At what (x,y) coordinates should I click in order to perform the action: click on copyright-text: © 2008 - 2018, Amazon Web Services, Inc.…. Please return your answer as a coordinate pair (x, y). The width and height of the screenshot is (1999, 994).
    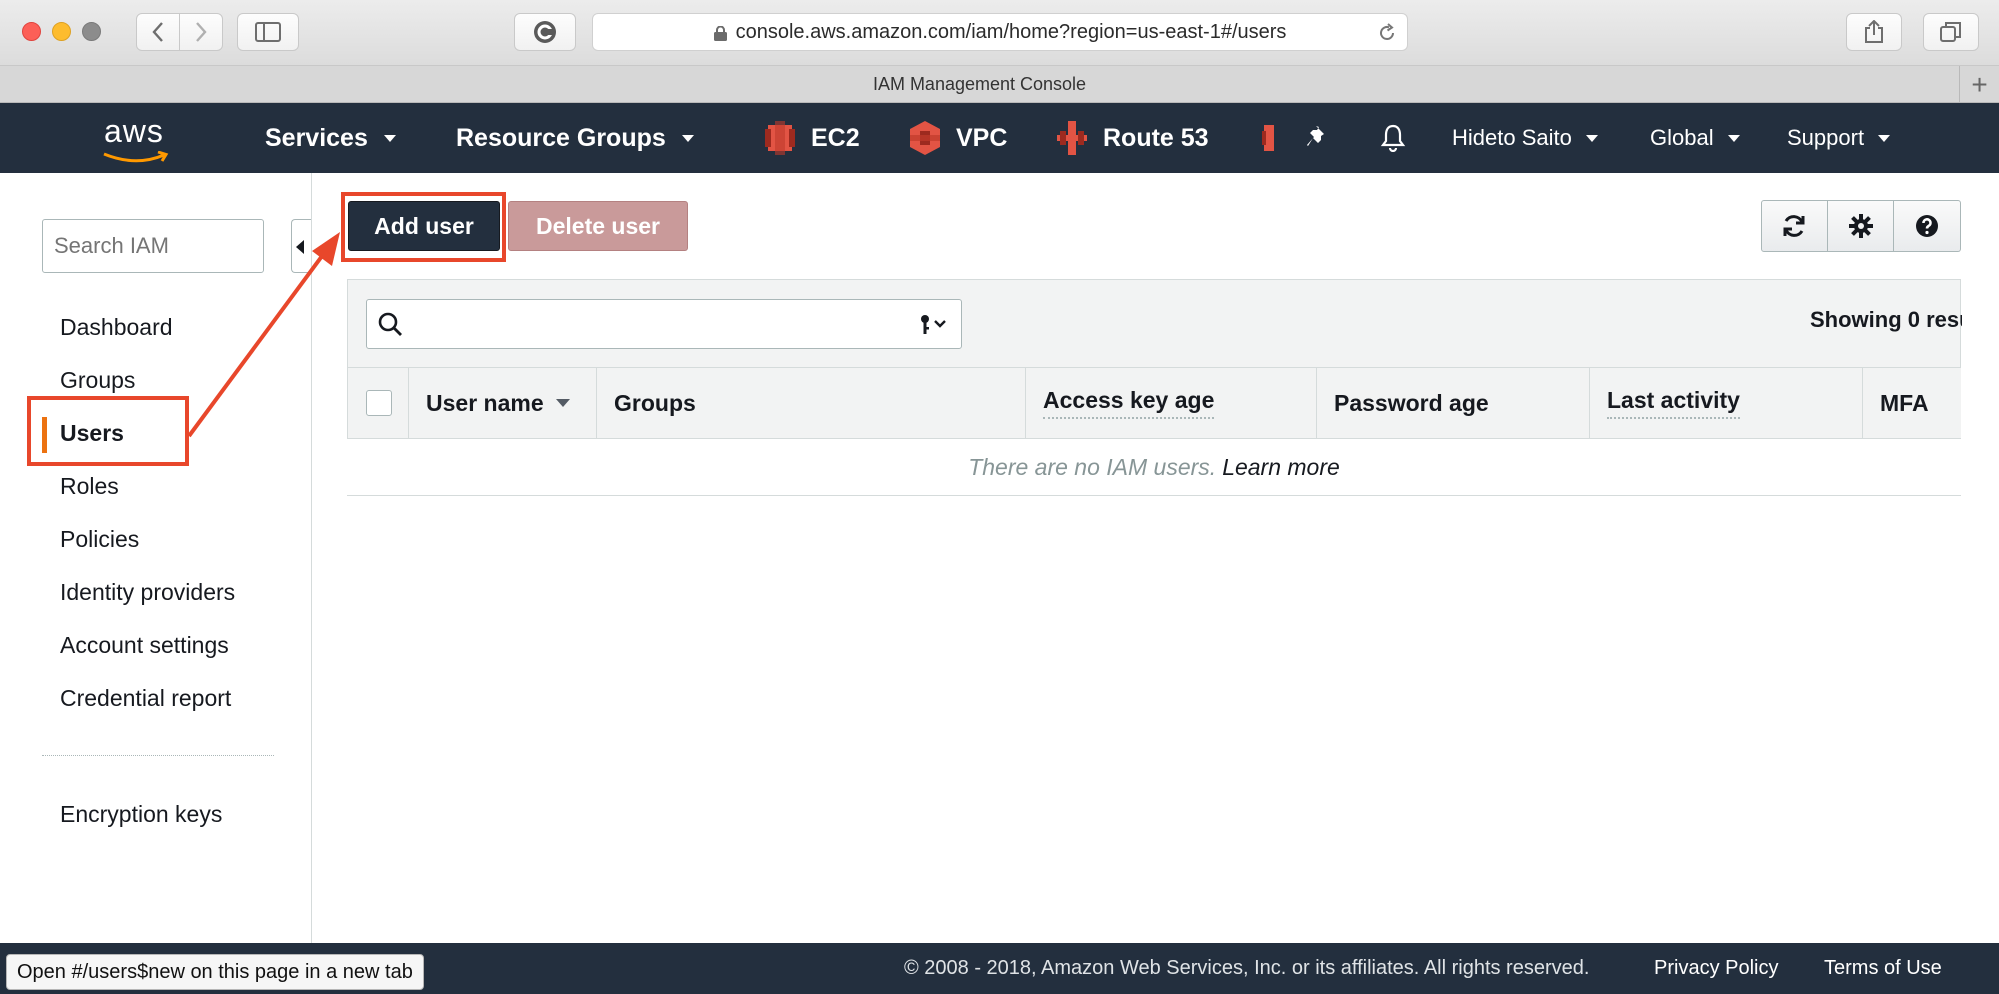
    Looking at the image, I should click on (1247, 968).